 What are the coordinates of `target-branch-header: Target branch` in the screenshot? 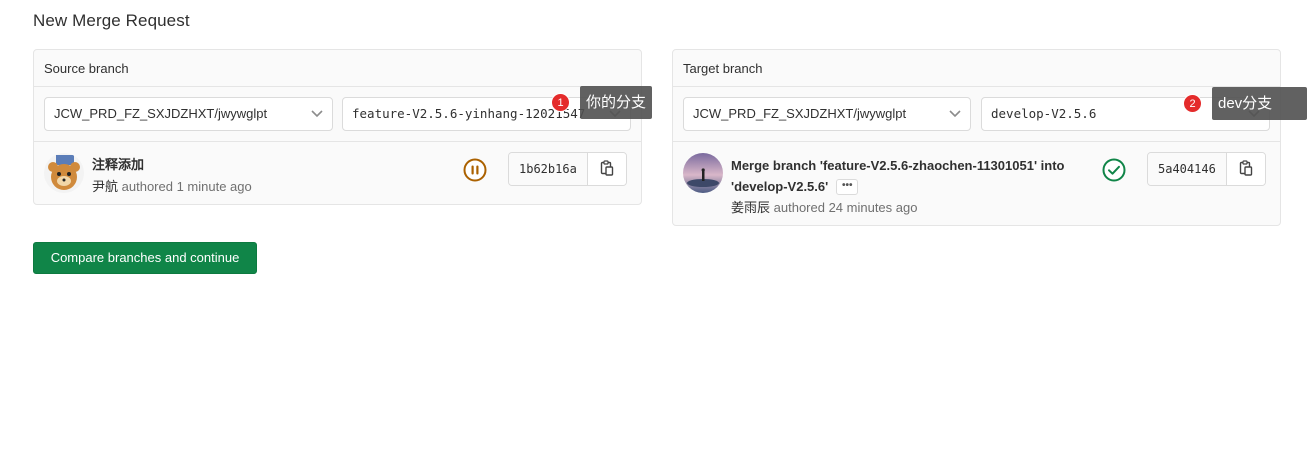 It's located at (976, 68).